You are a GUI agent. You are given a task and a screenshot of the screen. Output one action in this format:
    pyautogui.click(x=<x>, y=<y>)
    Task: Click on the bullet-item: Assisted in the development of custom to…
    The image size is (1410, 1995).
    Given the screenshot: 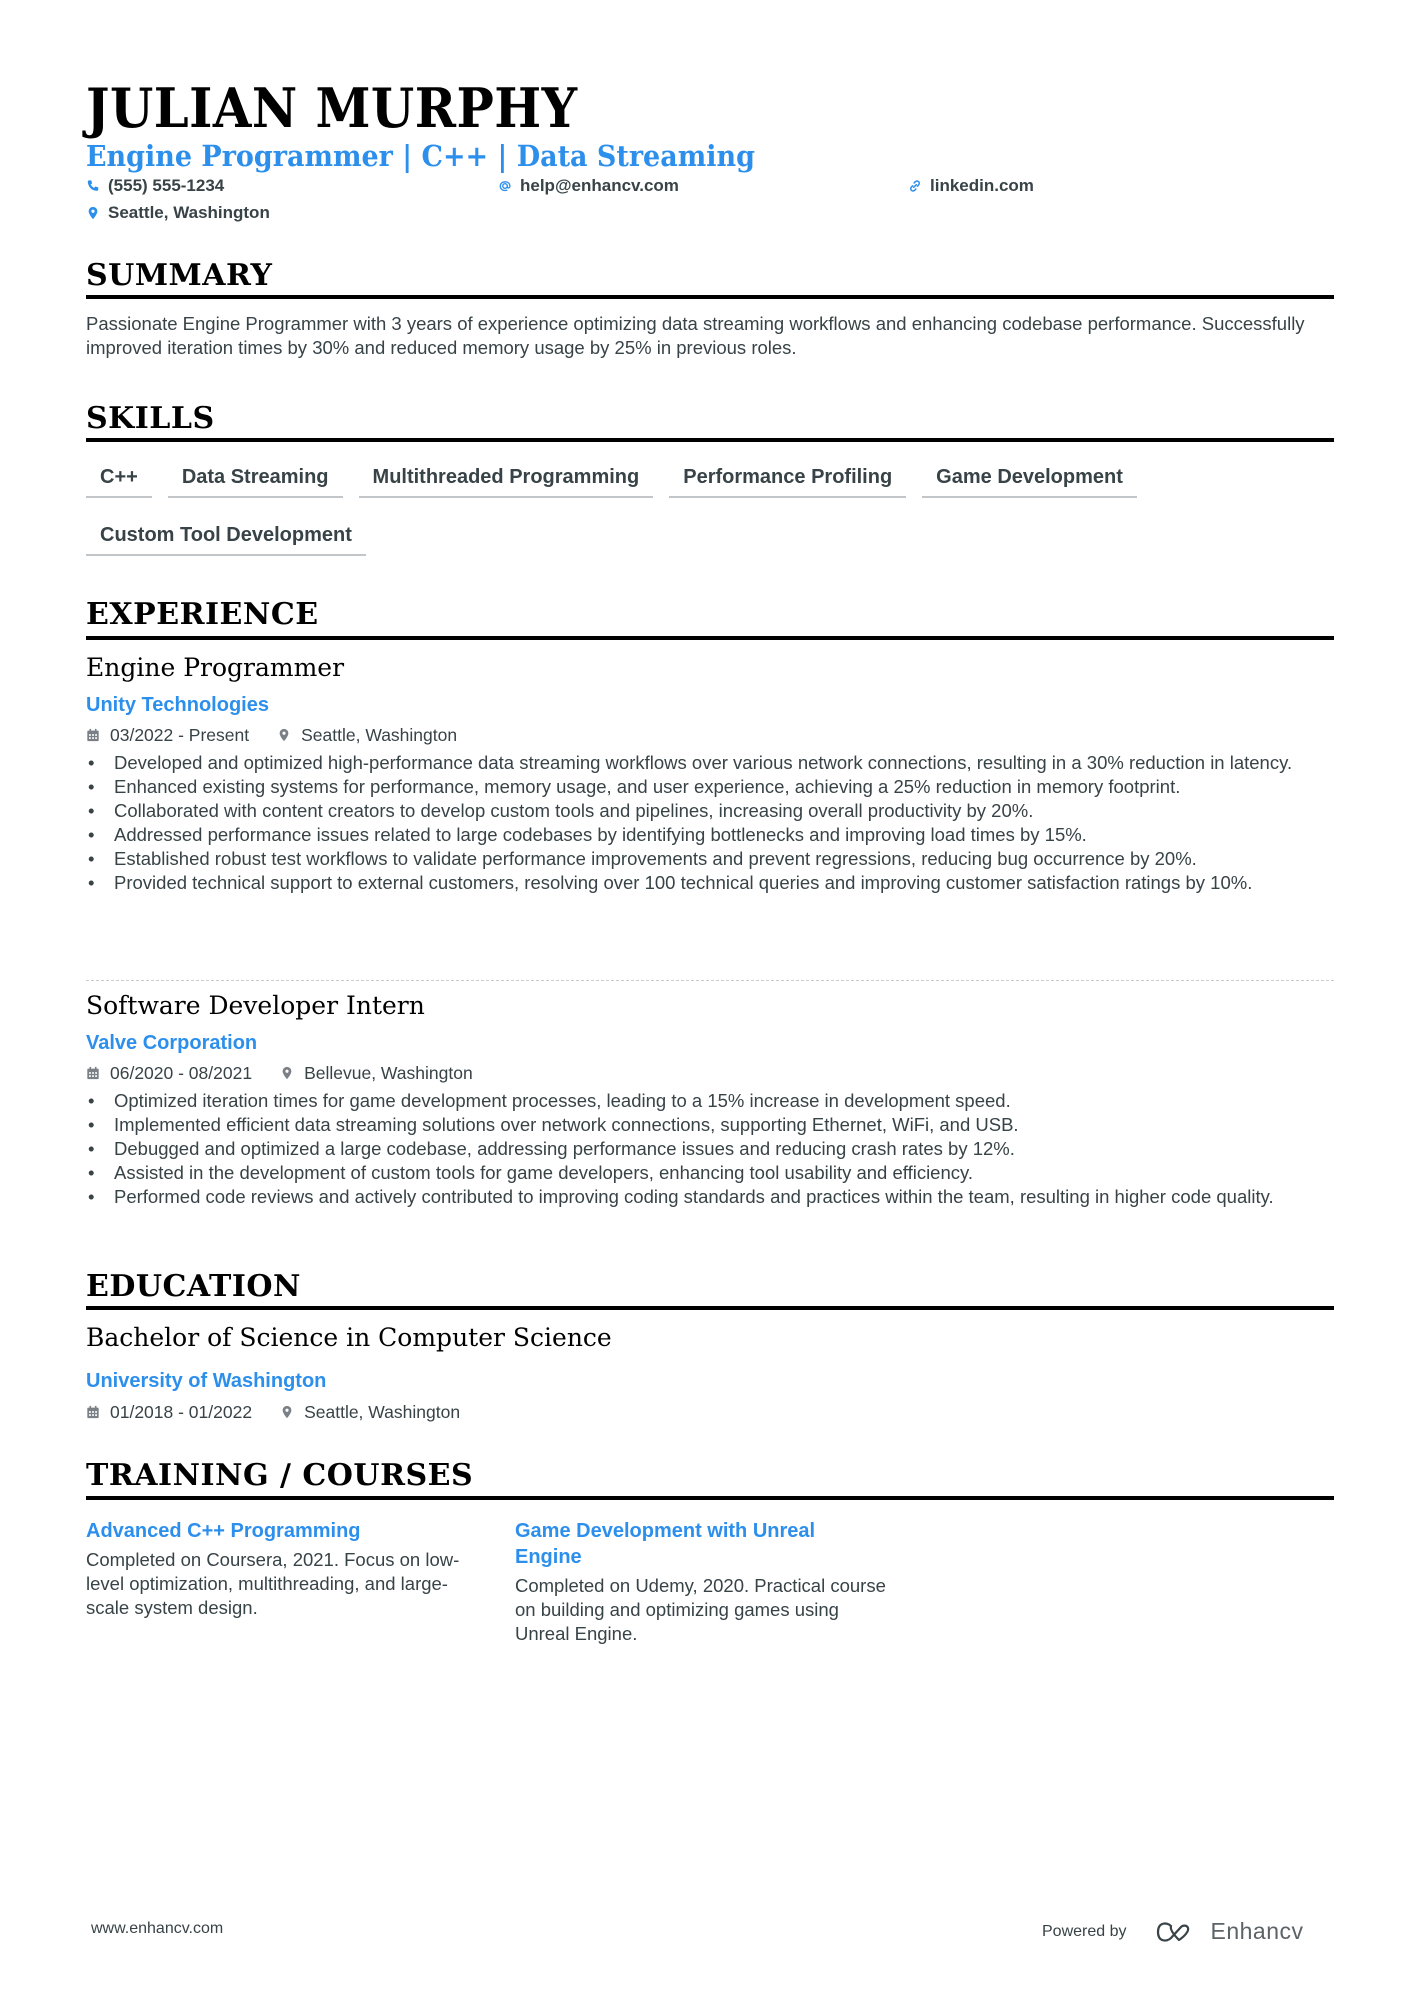 What is the action you would take?
    pyautogui.click(x=711, y=1173)
    